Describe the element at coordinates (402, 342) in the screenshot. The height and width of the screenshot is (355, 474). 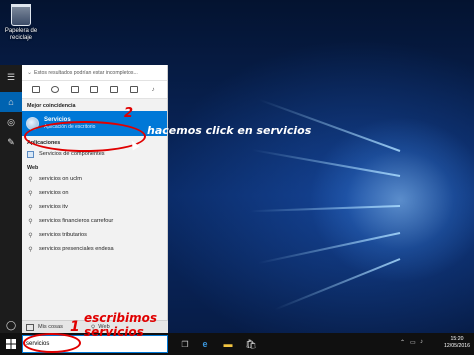
I see `chevron-up-icon: ⌃` at that location.